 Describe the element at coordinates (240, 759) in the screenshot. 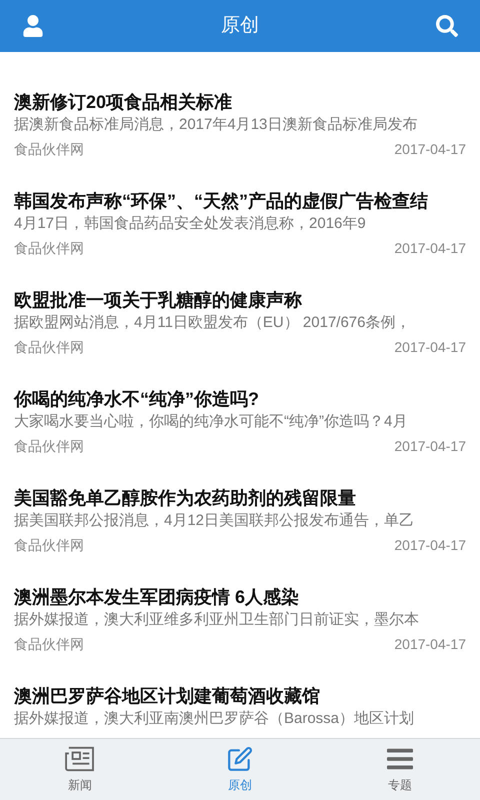

I see `pencil-square-icon` at that location.